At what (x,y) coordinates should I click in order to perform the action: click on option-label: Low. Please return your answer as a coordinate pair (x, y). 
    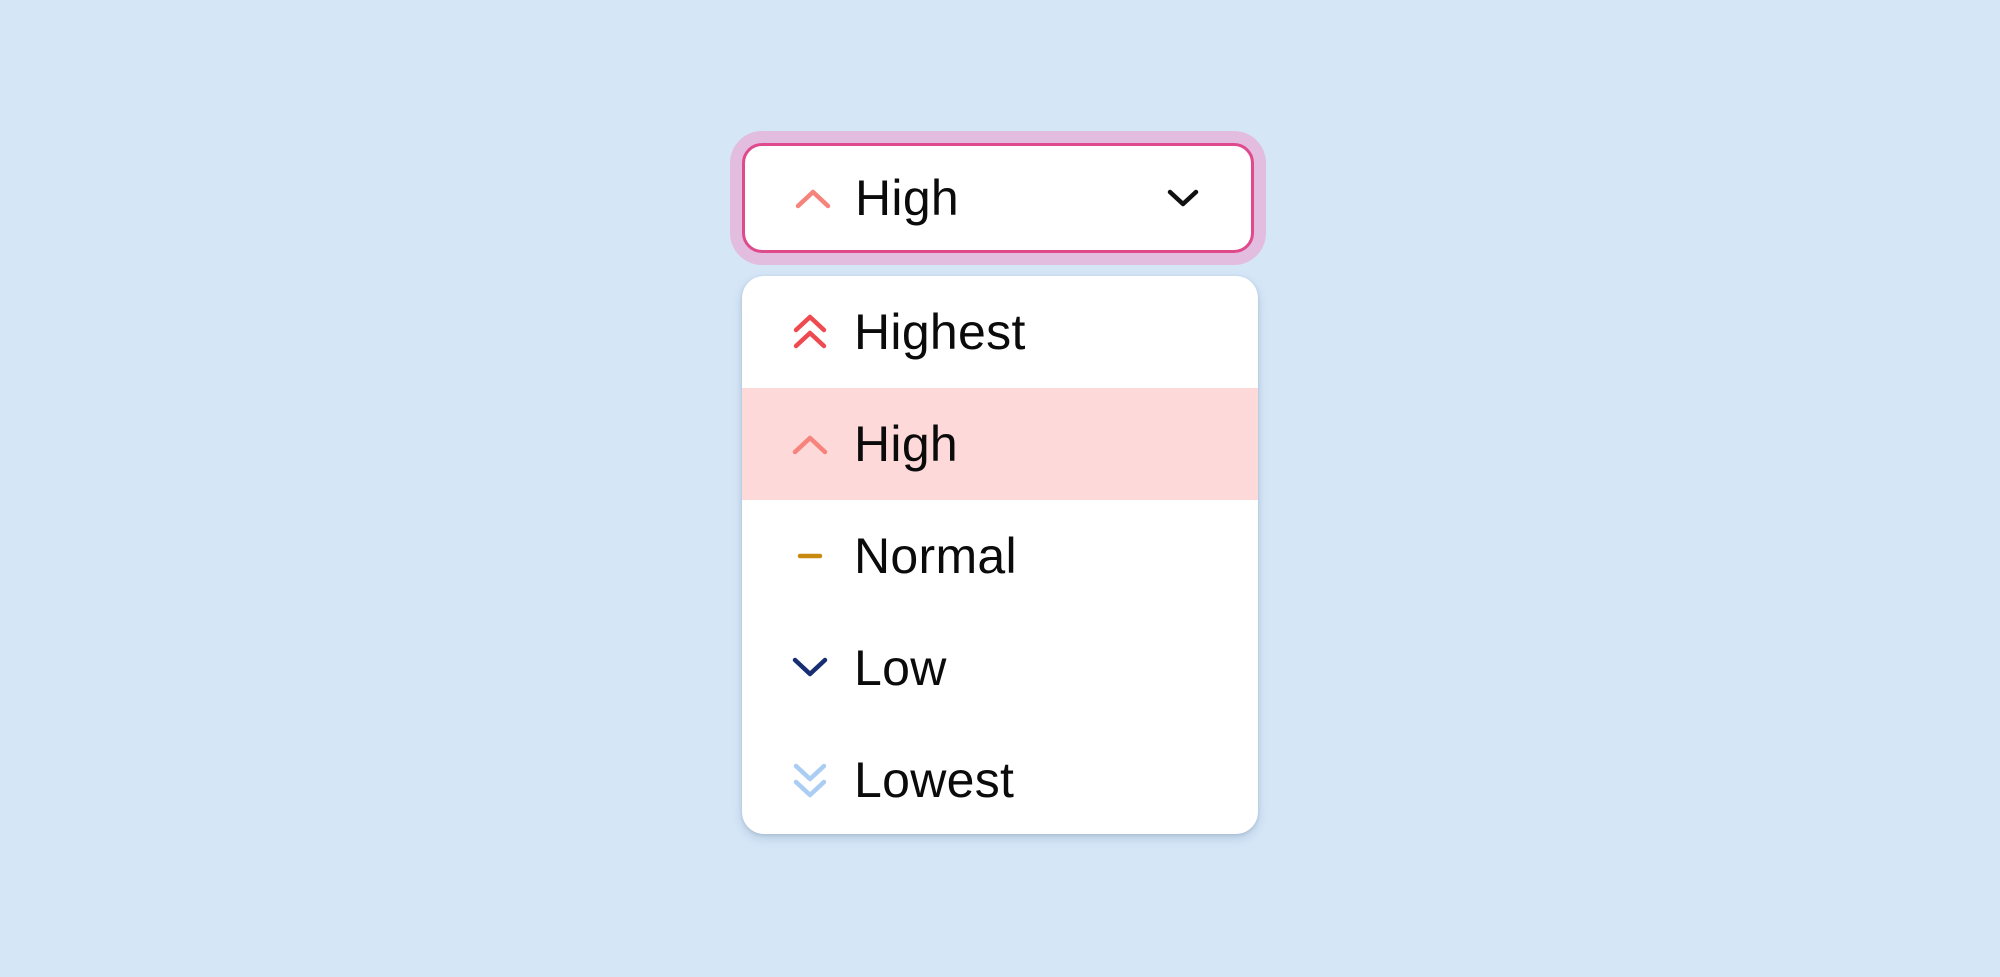
    Looking at the image, I should click on (900, 668).